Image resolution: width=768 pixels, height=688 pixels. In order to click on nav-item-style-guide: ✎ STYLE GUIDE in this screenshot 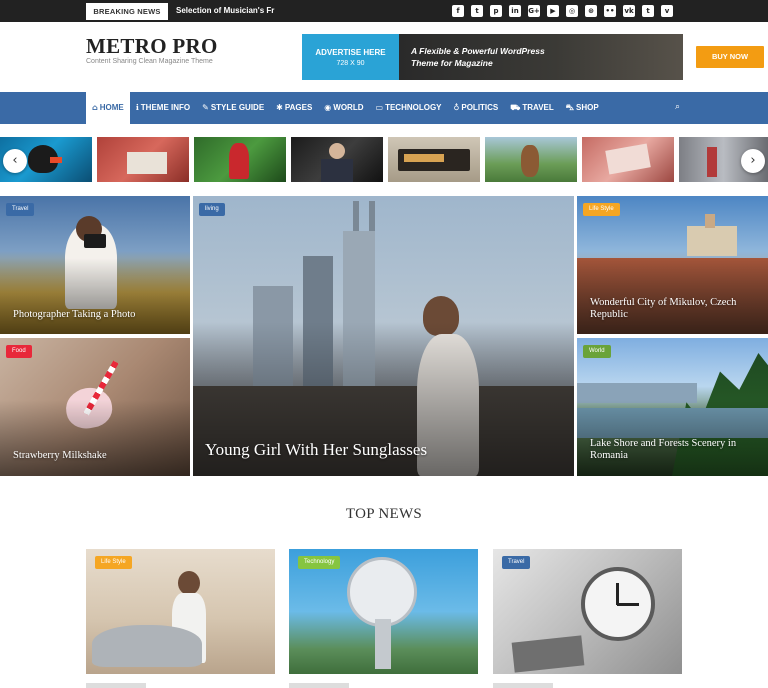, I will do `click(233, 108)`.